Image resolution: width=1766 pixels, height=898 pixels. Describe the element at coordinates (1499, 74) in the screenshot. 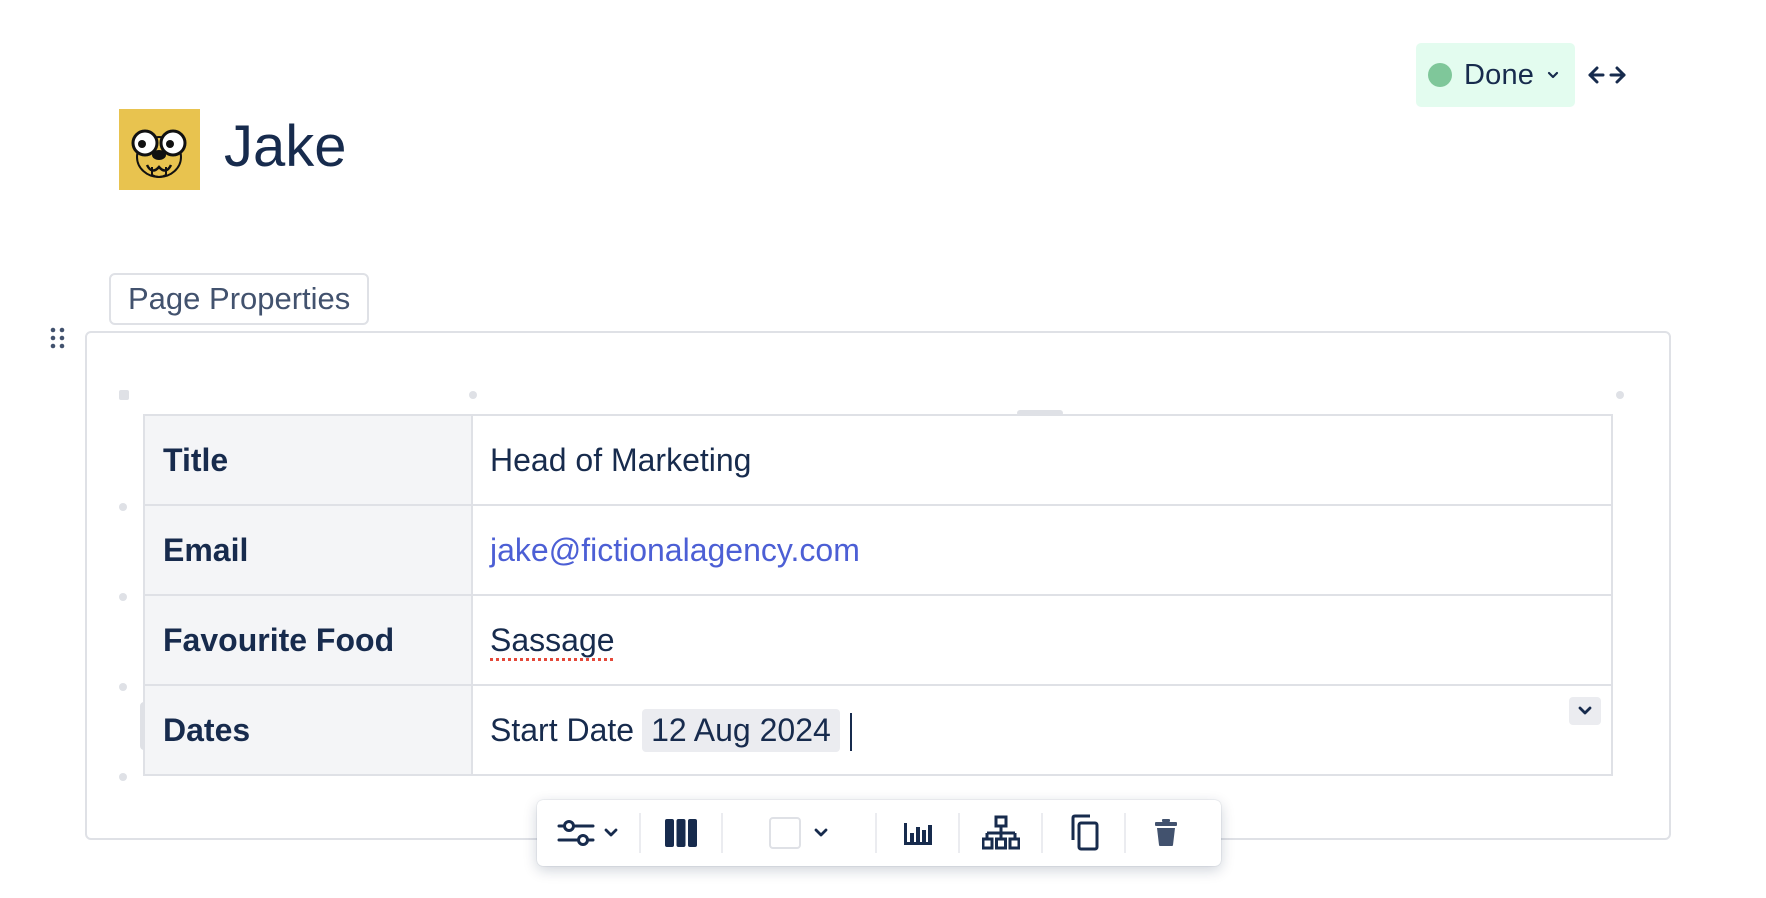

I see `status-label: Done` at that location.